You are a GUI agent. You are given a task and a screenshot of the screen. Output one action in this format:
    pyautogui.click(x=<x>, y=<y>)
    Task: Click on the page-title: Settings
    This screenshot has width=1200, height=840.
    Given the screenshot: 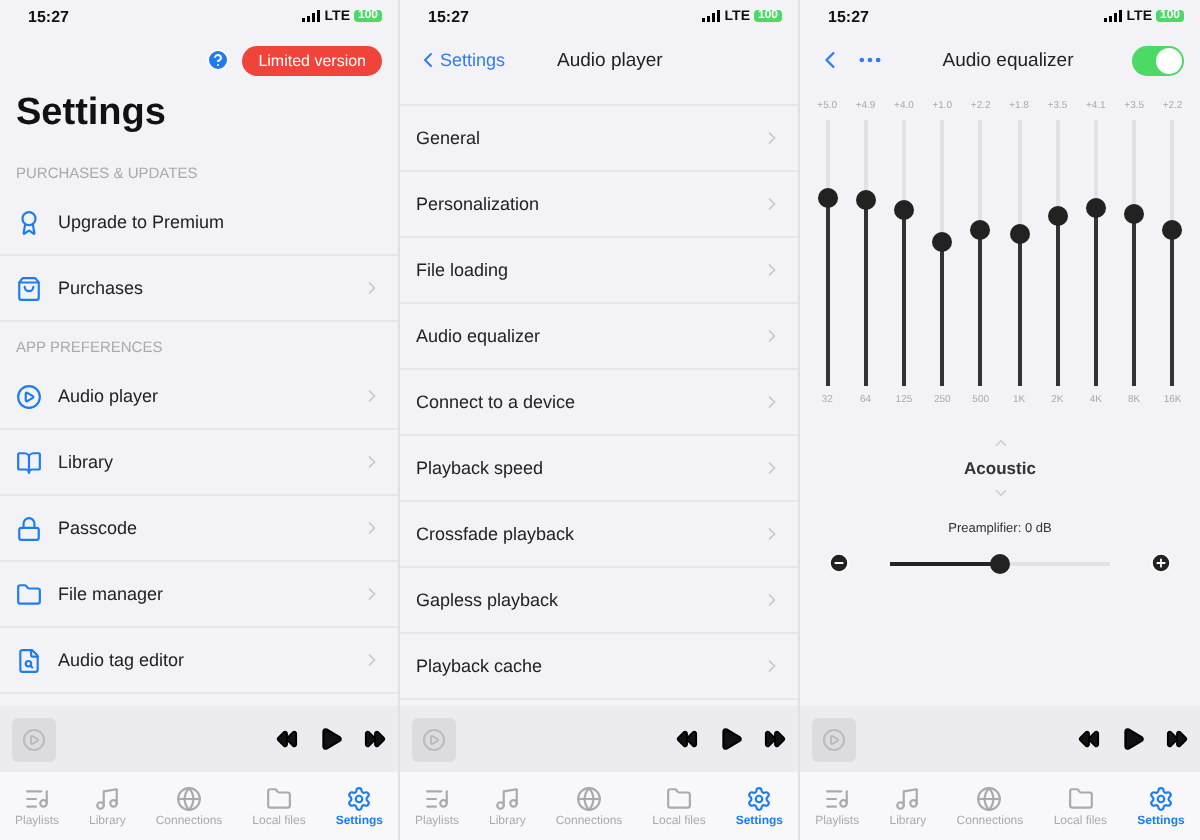 What is the action you would take?
    pyautogui.click(x=91, y=114)
    